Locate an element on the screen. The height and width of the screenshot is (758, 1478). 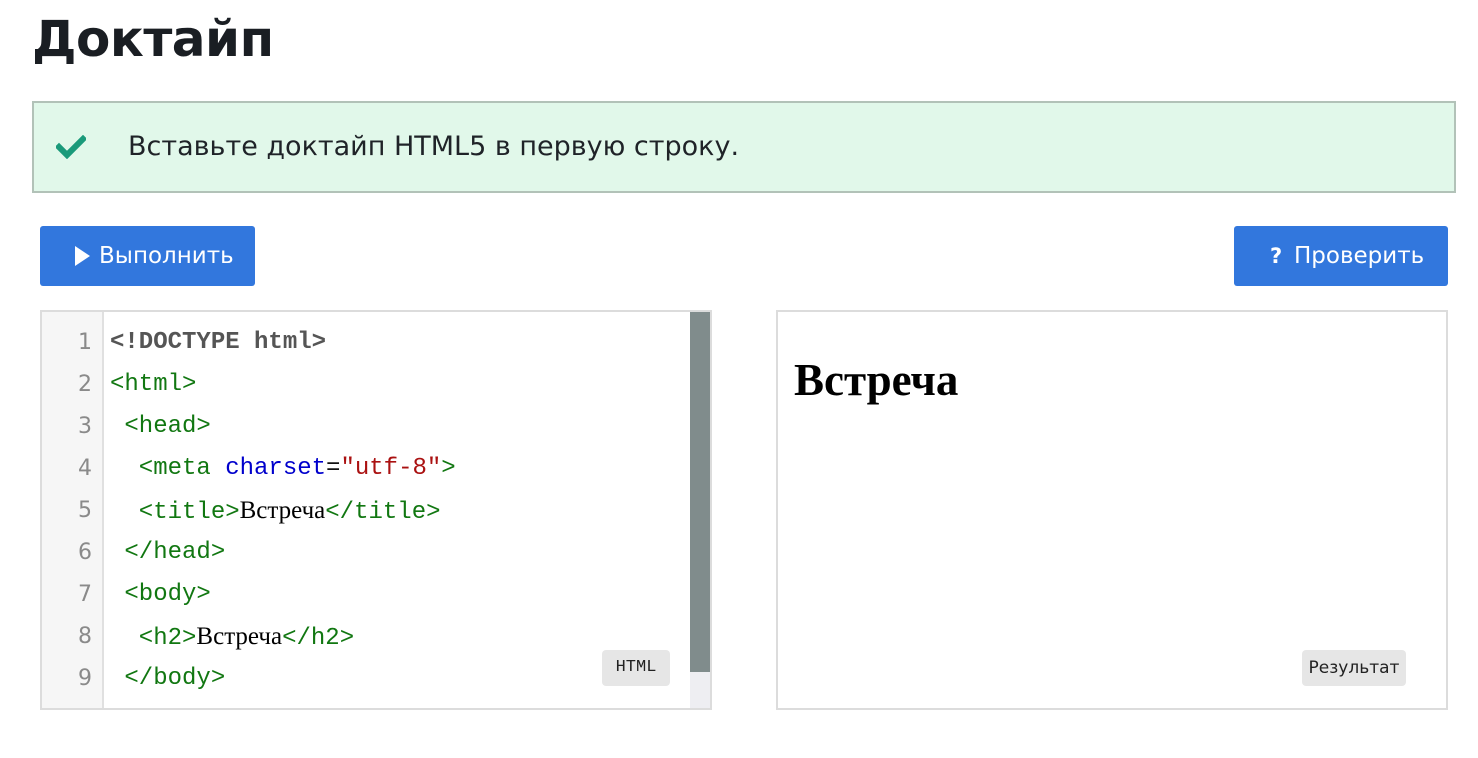
result-badge: Результат is located at coordinates (1354, 668).